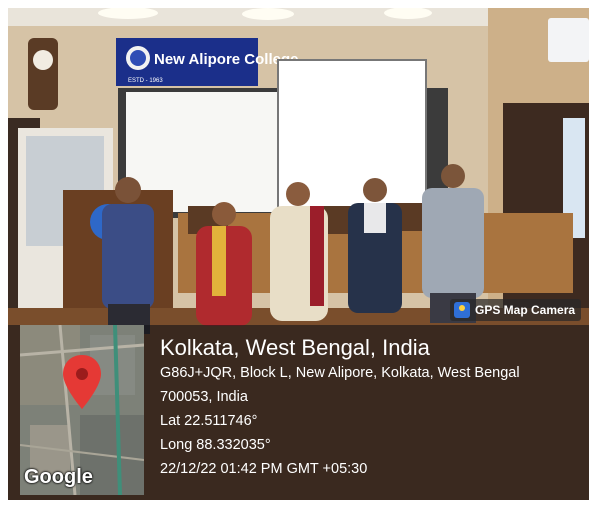 This screenshot has height=508, width=597. Describe the element at coordinates (295, 347) in the screenshot. I see `place-title: Kolkata, West Bengal, India` at that location.